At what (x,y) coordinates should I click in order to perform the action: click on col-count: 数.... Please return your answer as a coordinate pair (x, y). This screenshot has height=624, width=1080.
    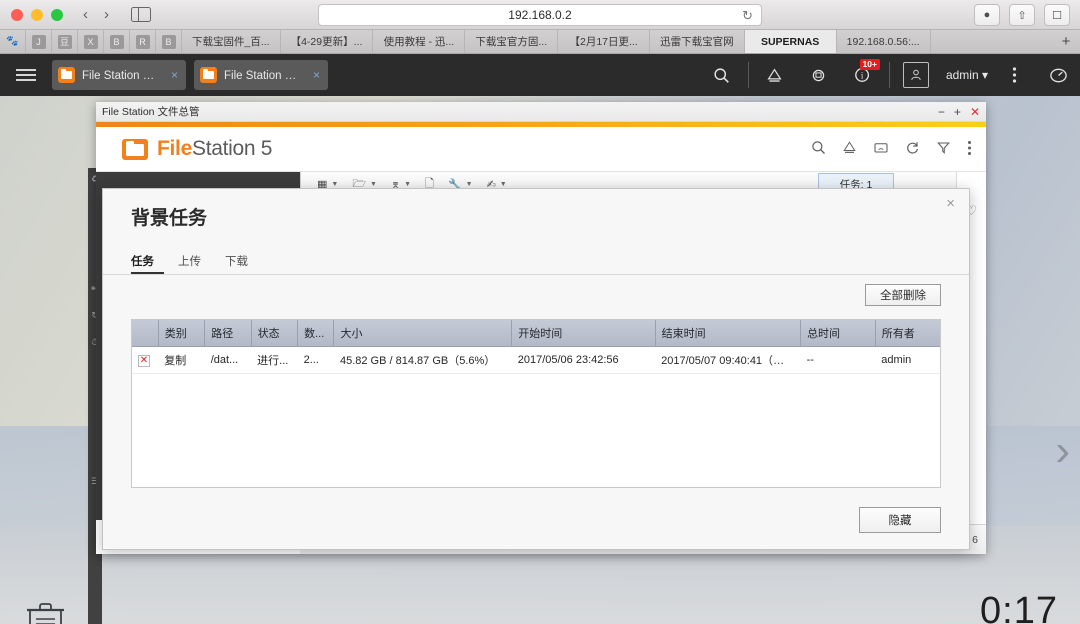
    Looking at the image, I should click on (316, 333).